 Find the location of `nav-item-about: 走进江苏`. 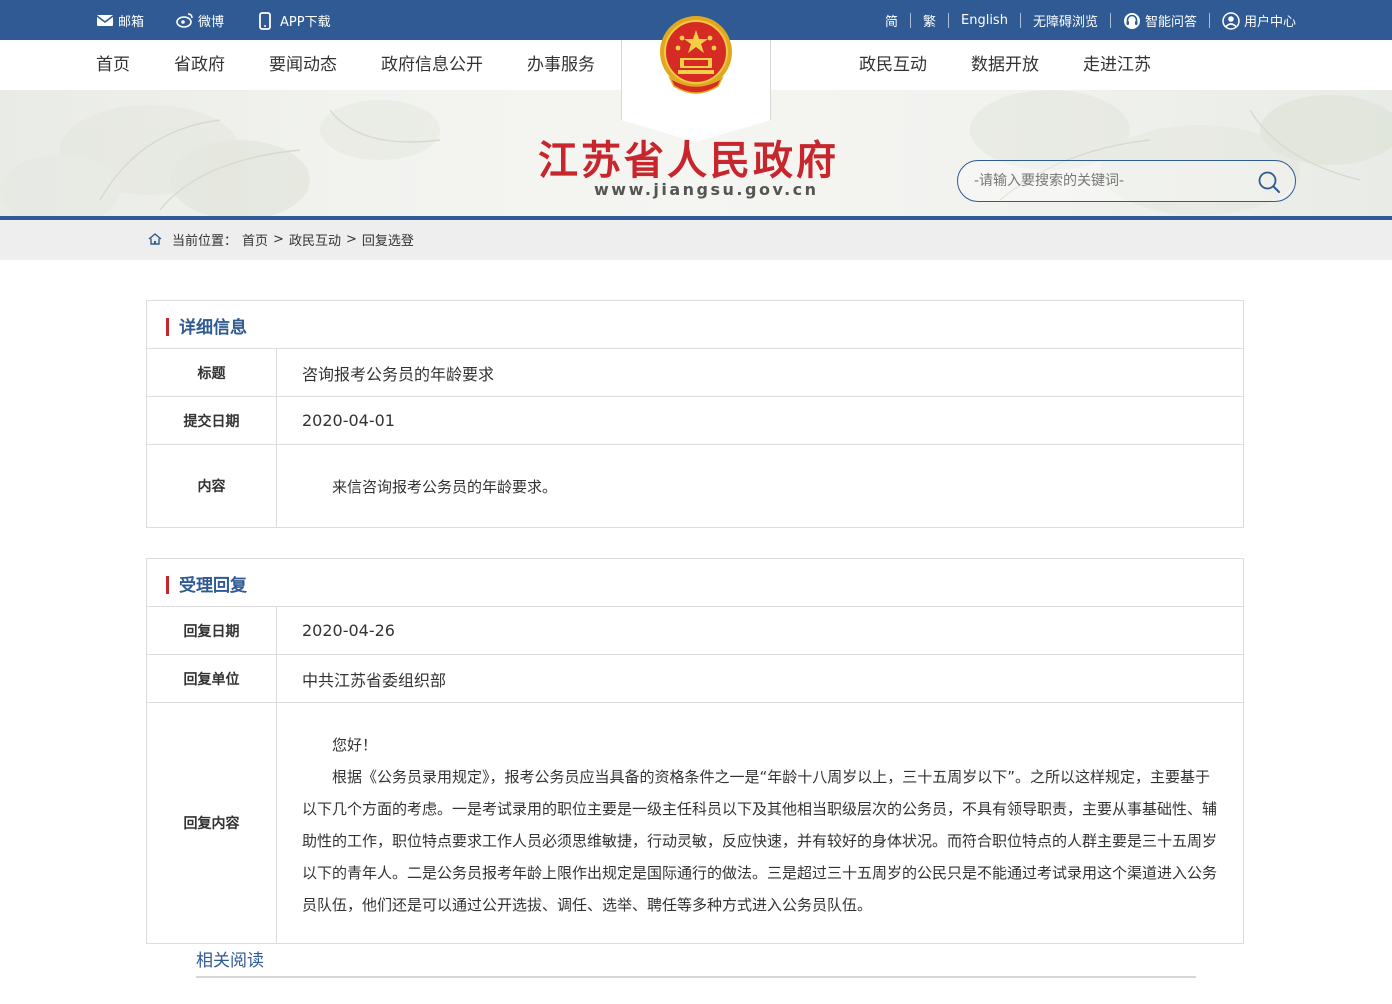

nav-item-about: 走进江苏 is located at coordinates (1117, 65).